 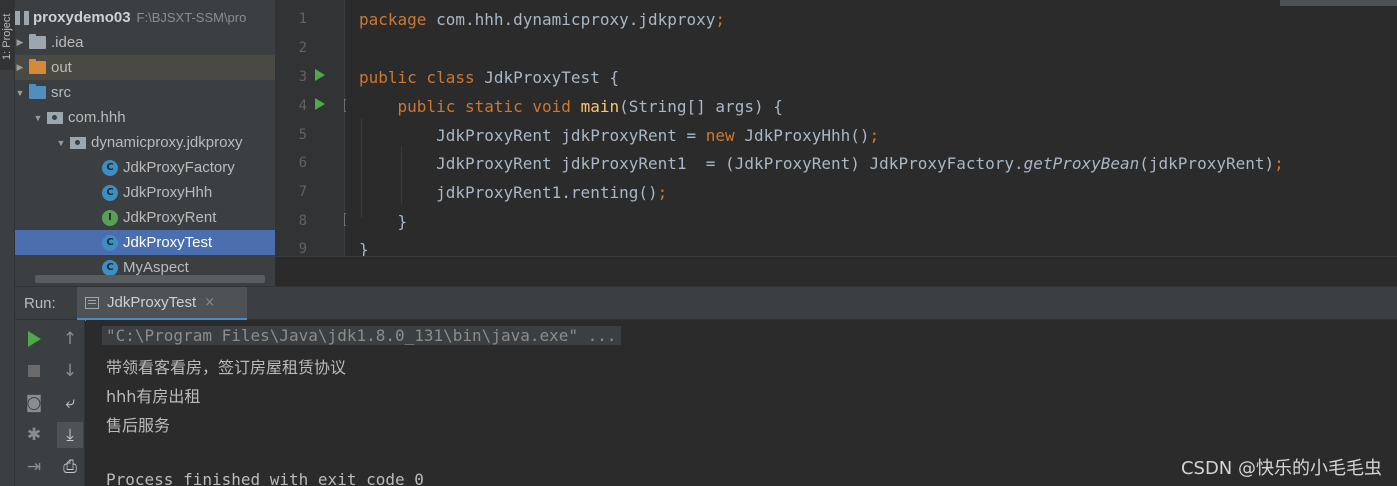 I want to click on code-line-3: public class JdkProxyTest {, so click(x=489, y=77).